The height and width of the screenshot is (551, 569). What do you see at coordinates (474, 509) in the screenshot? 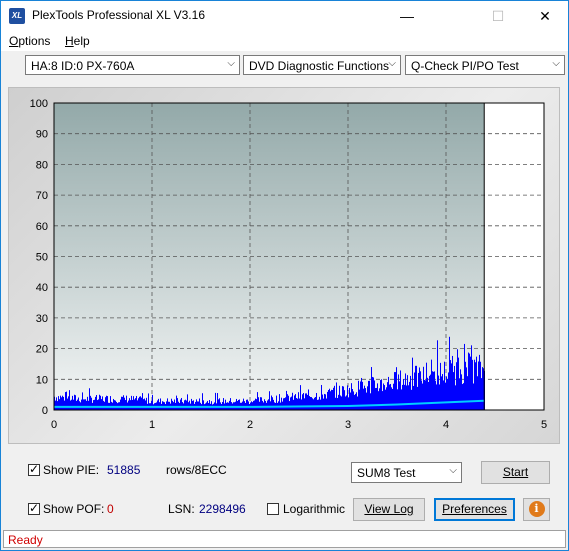
I see `preferences-button: Preferences` at bounding box center [474, 509].